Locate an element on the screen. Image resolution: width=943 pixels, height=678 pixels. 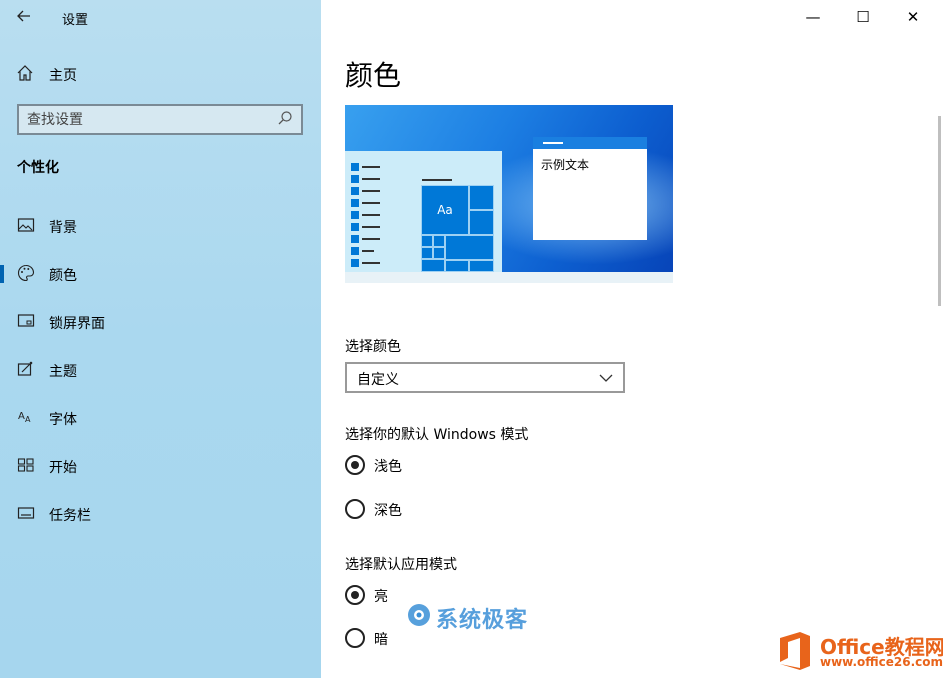
search-box is located at coordinates (160, 119).